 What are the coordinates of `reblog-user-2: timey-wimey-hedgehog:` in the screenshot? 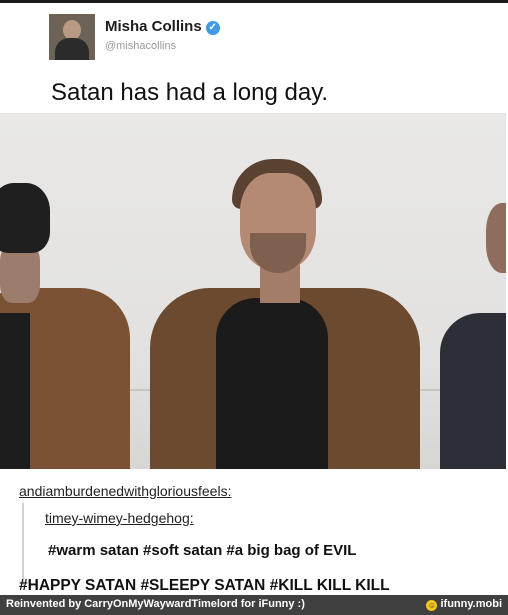 It's located at (119, 518).